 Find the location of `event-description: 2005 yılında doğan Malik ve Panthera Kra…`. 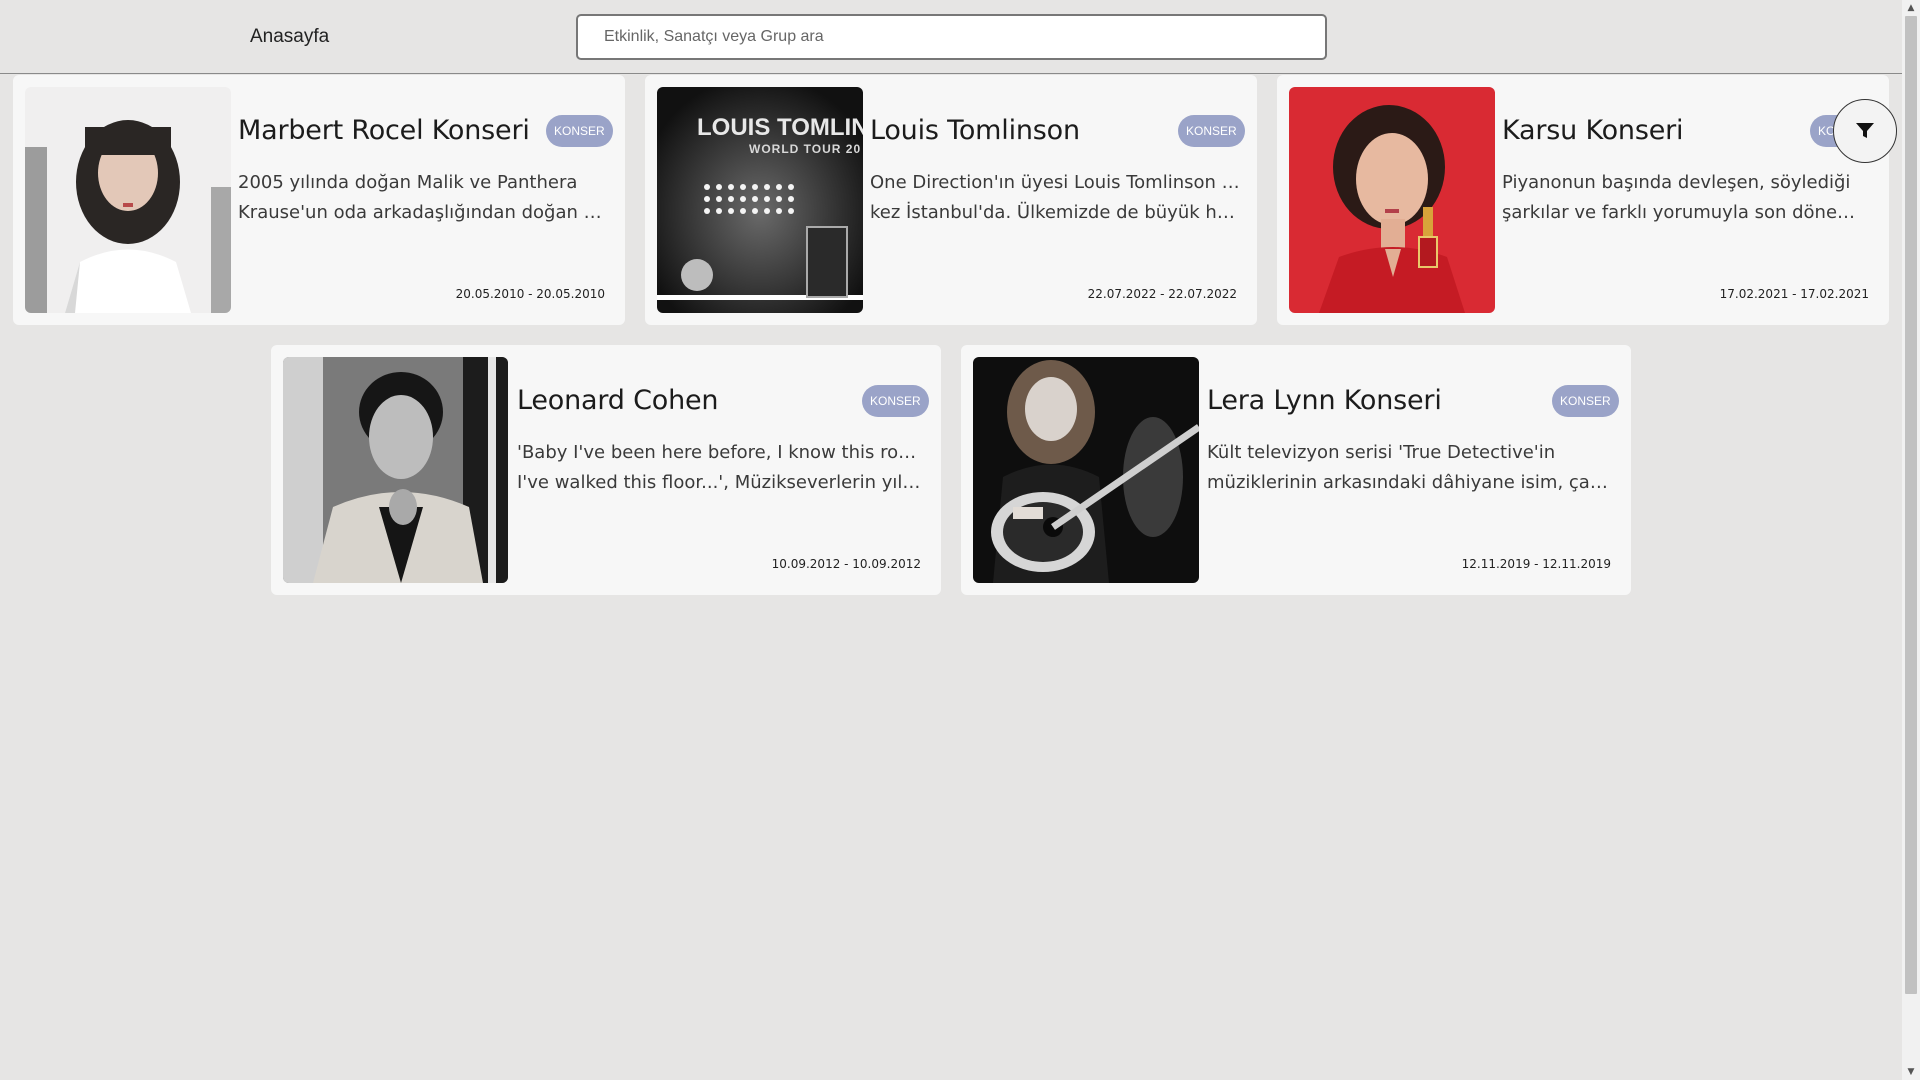

event-description: 2005 yılında doğan Malik ve Panthera Kra… is located at coordinates (423, 198).